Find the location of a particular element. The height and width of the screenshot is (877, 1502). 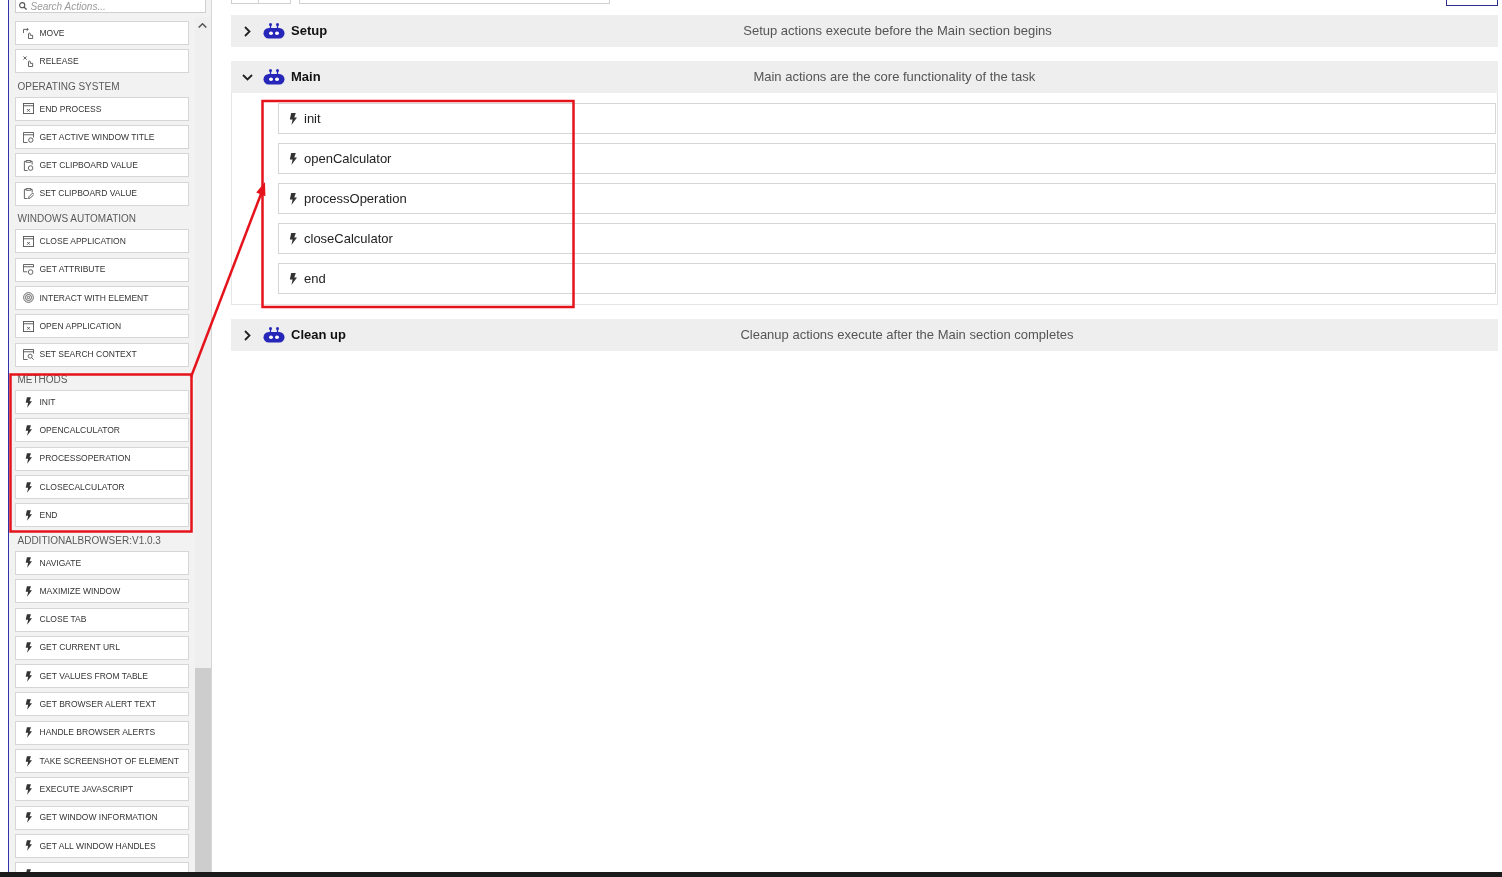

window-circle-icon is located at coordinates (28, 270).